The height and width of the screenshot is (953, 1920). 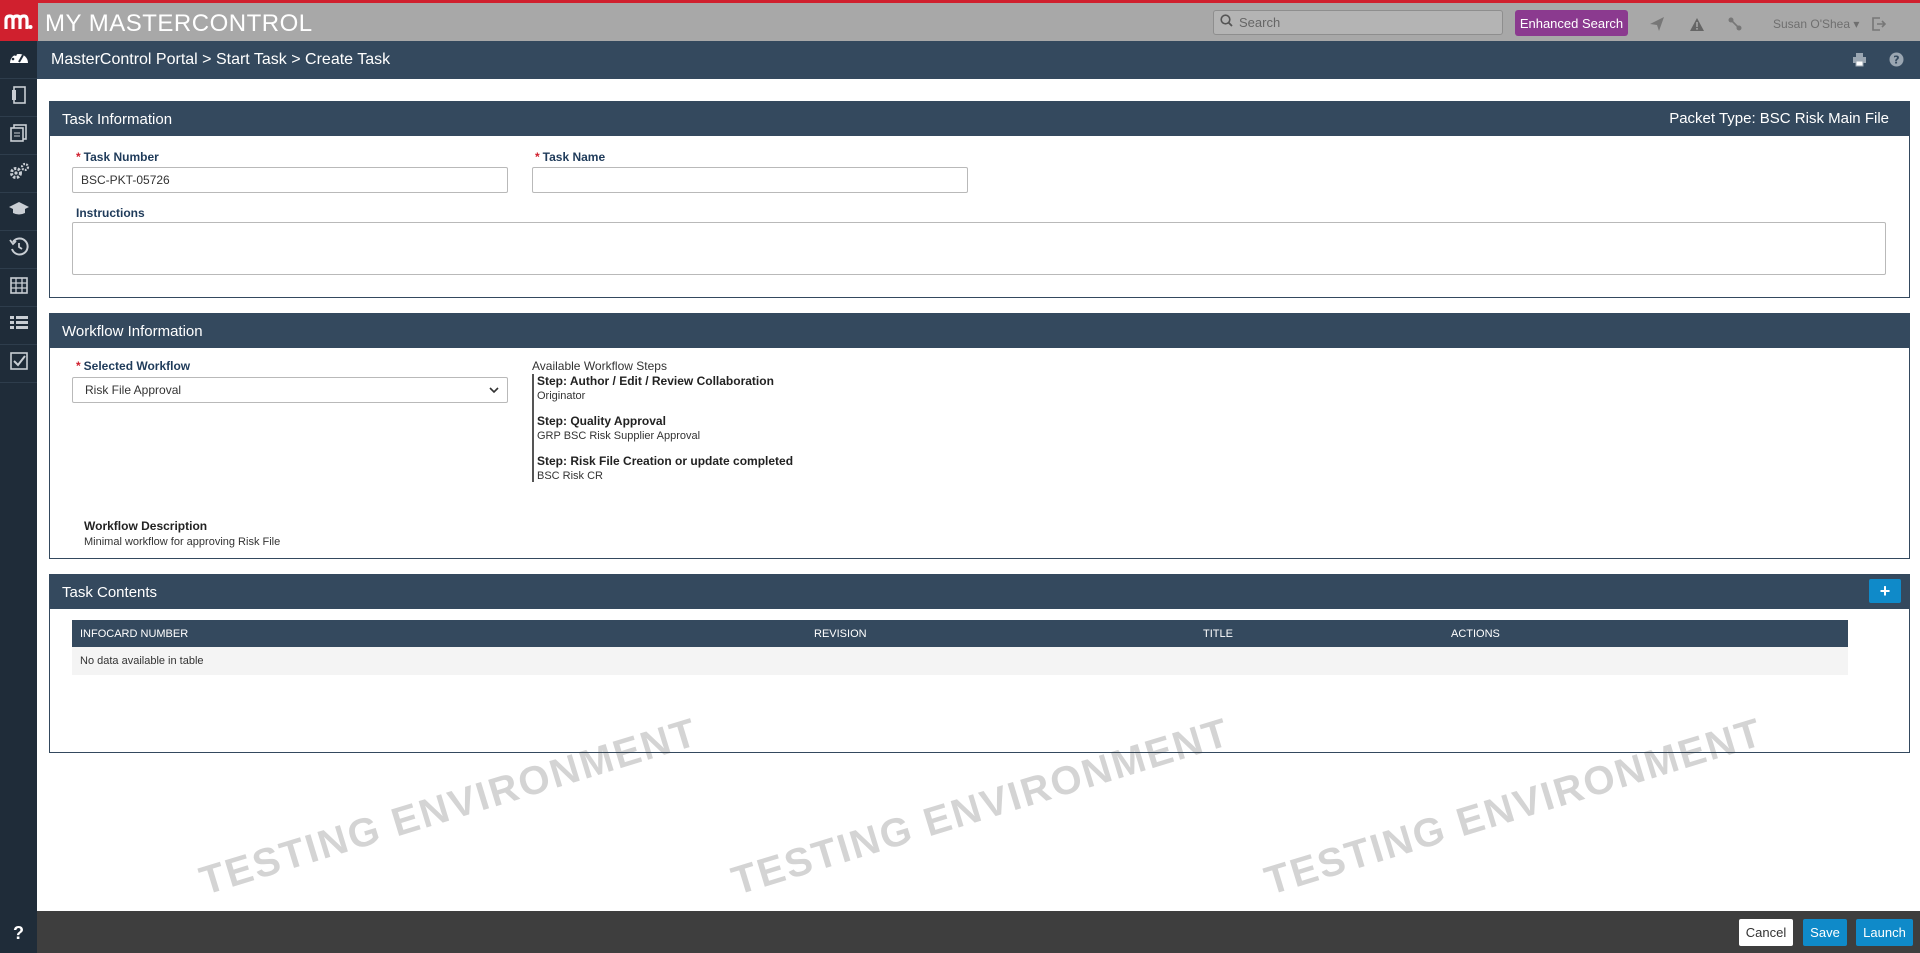 What do you see at coordinates (1779, 118) in the screenshot?
I see `packet-type-label: Packet Type: BSC Risk Main File` at bounding box center [1779, 118].